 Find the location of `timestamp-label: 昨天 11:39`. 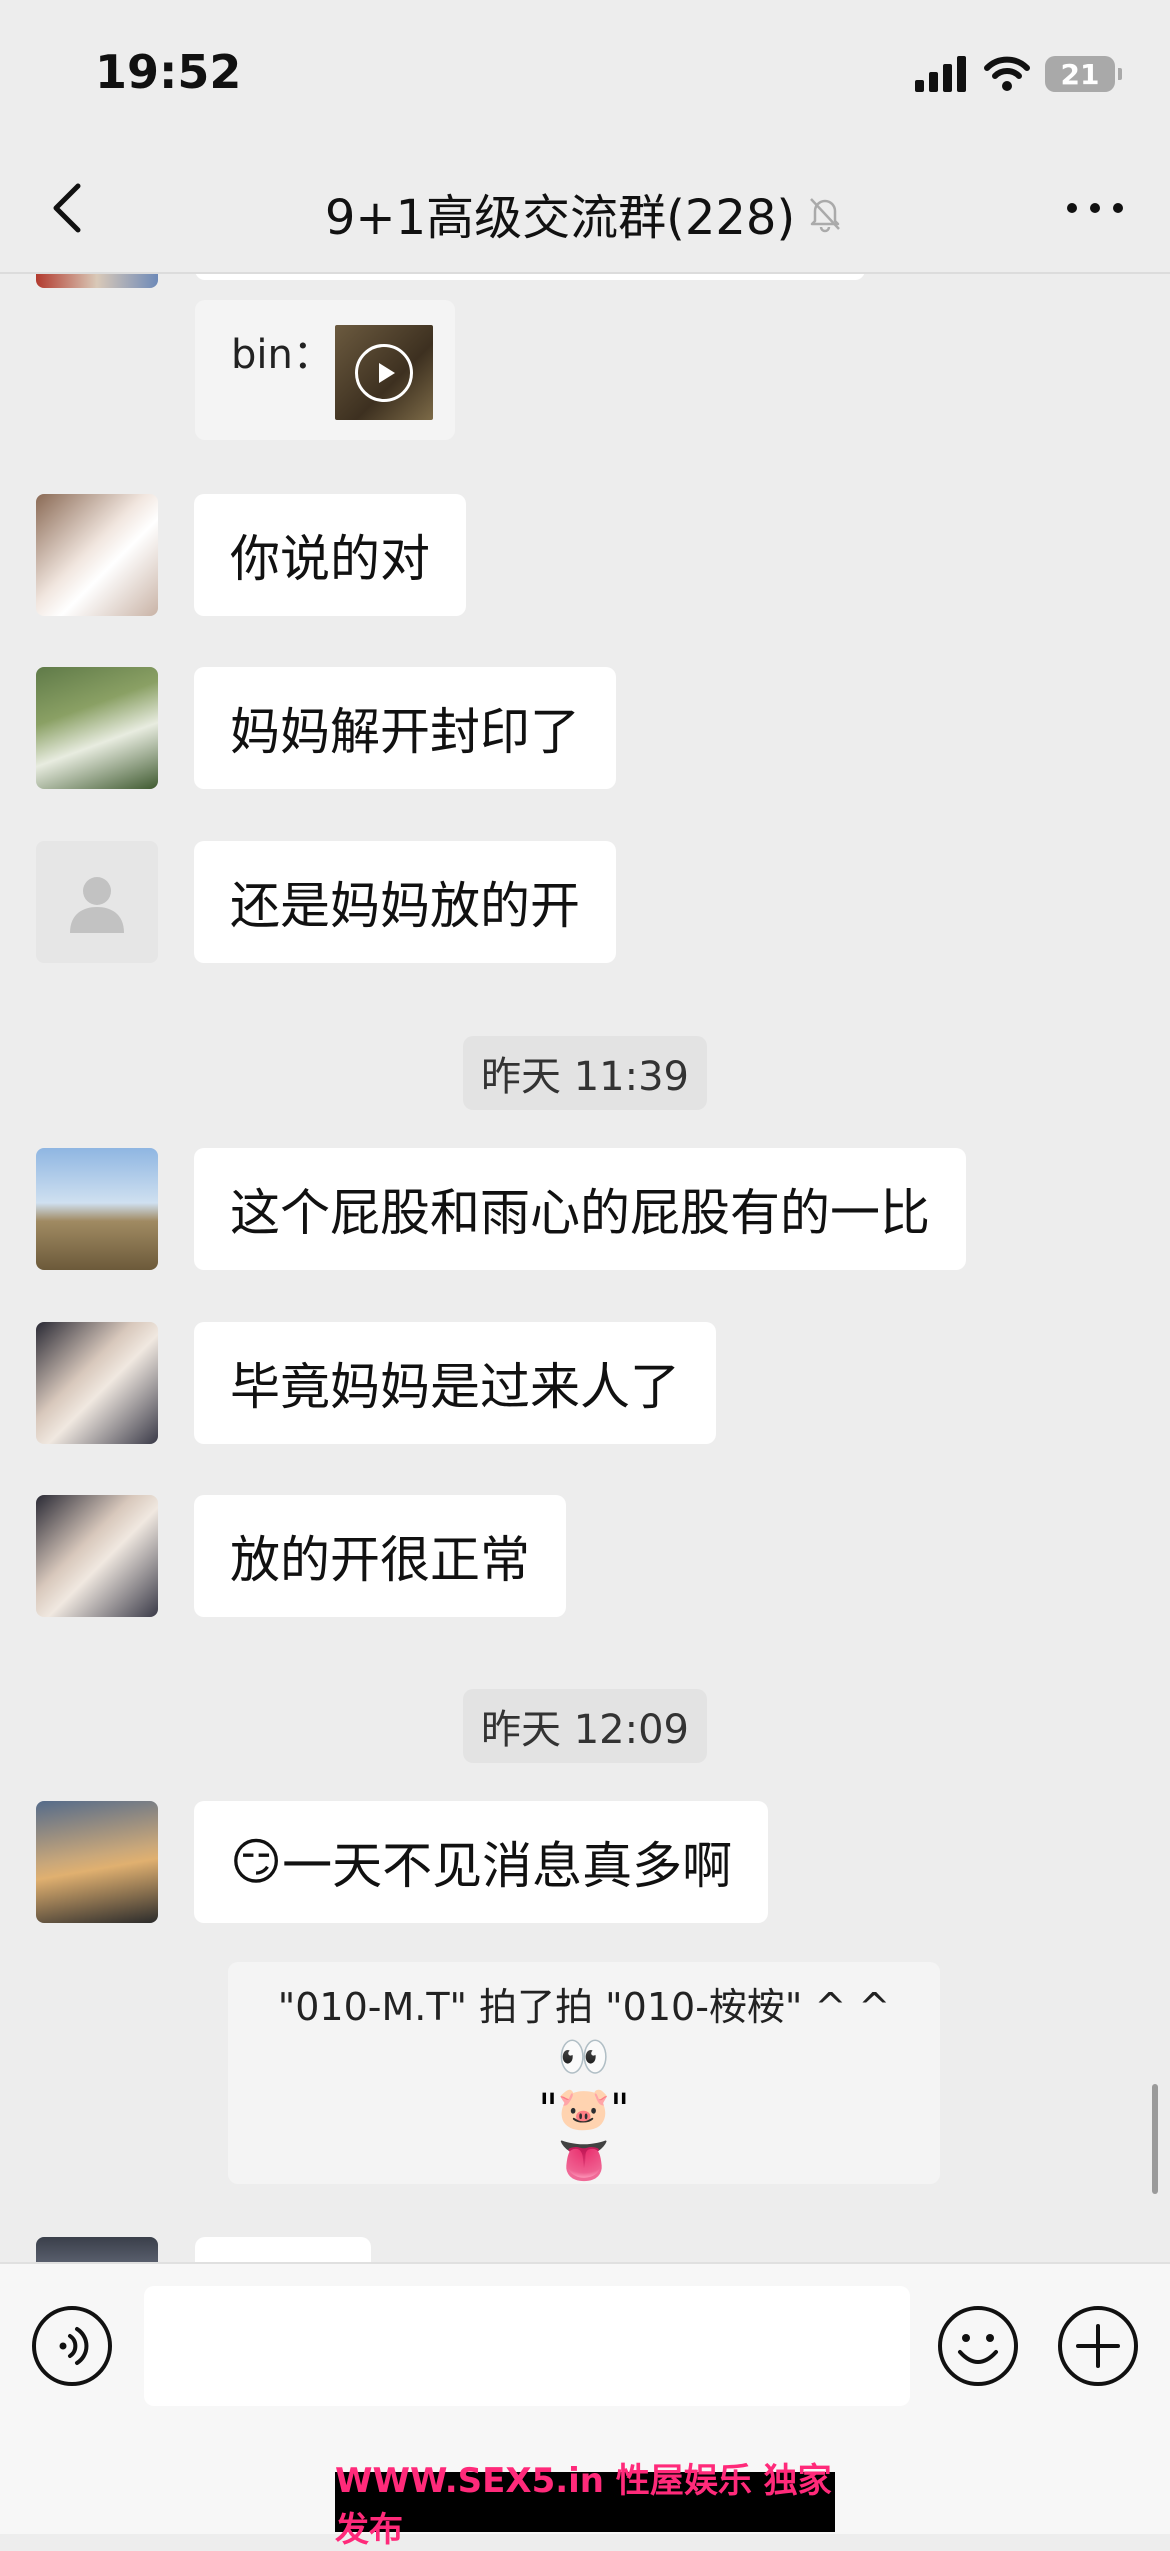

timestamp-label: 昨天 11:39 is located at coordinates (585, 1073).